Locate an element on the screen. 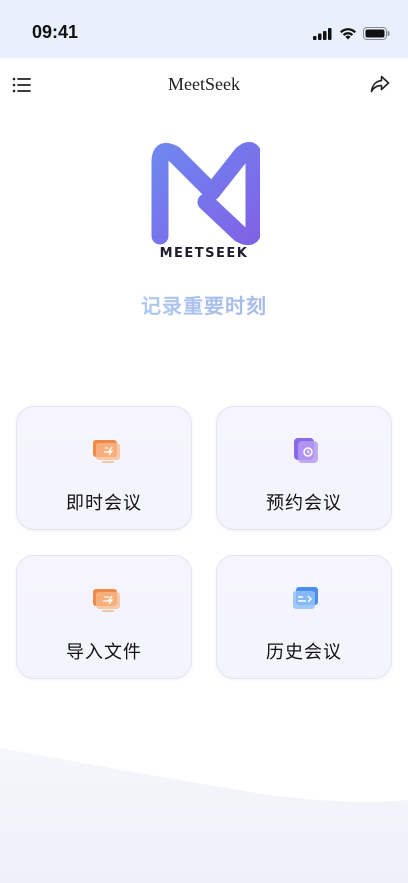 The image size is (408, 883). page-title: MeetSeek is located at coordinates (204, 84).